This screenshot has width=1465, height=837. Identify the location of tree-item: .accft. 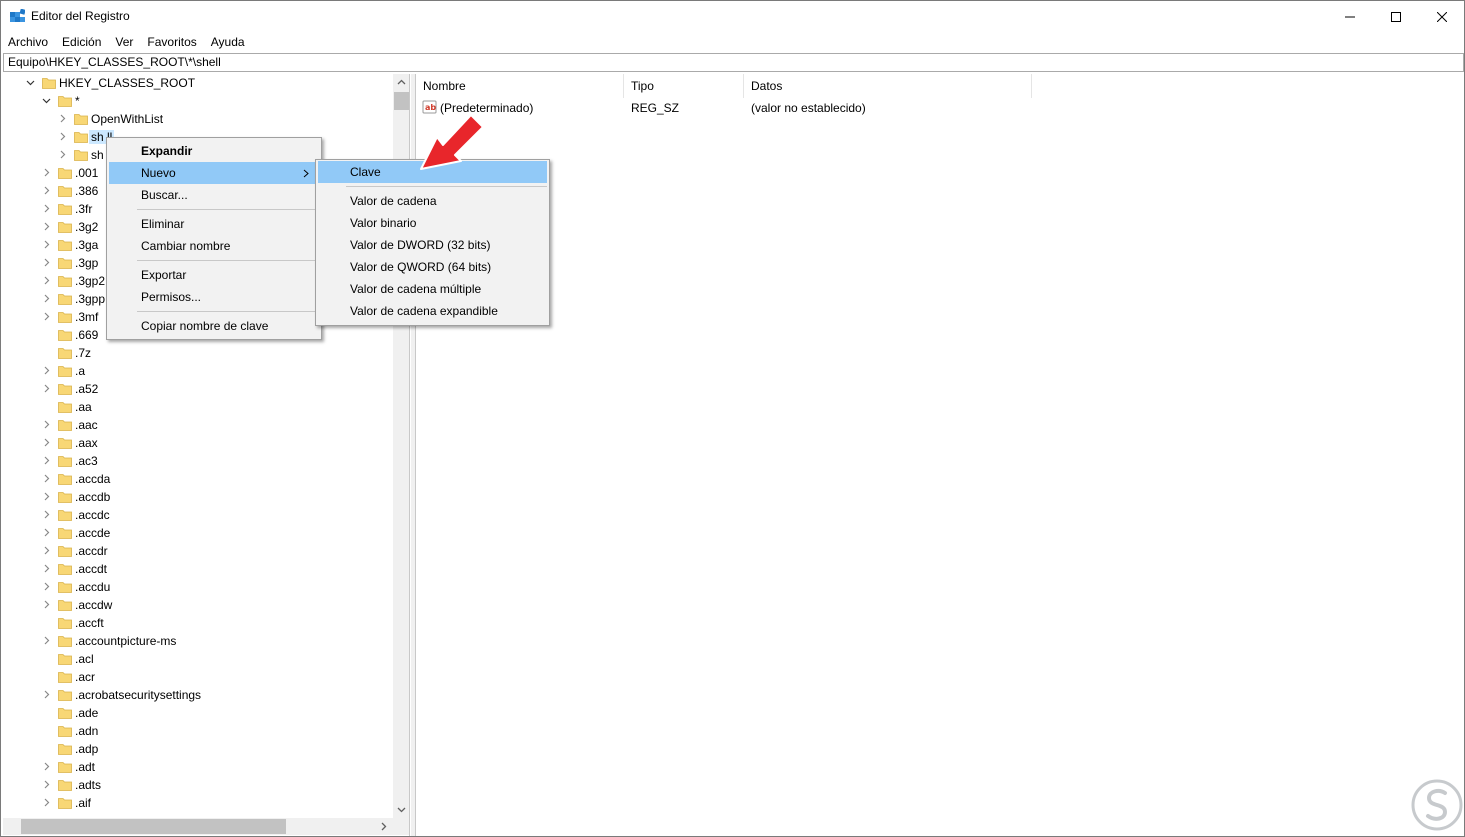
(198, 623).